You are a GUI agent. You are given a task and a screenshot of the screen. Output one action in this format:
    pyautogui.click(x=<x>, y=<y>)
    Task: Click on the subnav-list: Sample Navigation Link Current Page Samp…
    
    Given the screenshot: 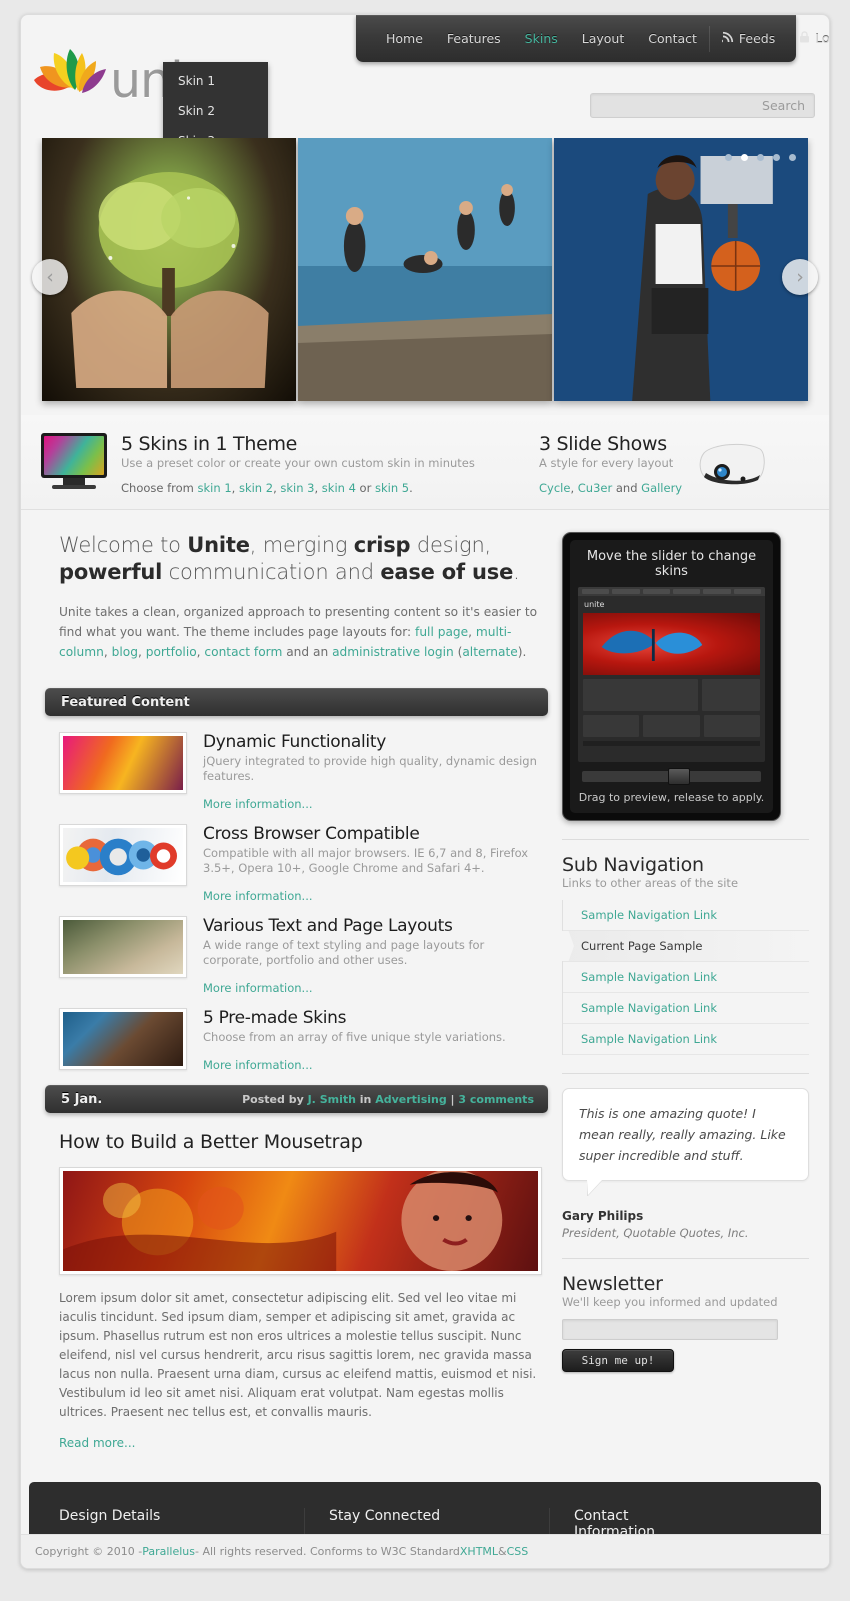 What is the action you would take?
    pyautogui.click(x=685, y=977)
    